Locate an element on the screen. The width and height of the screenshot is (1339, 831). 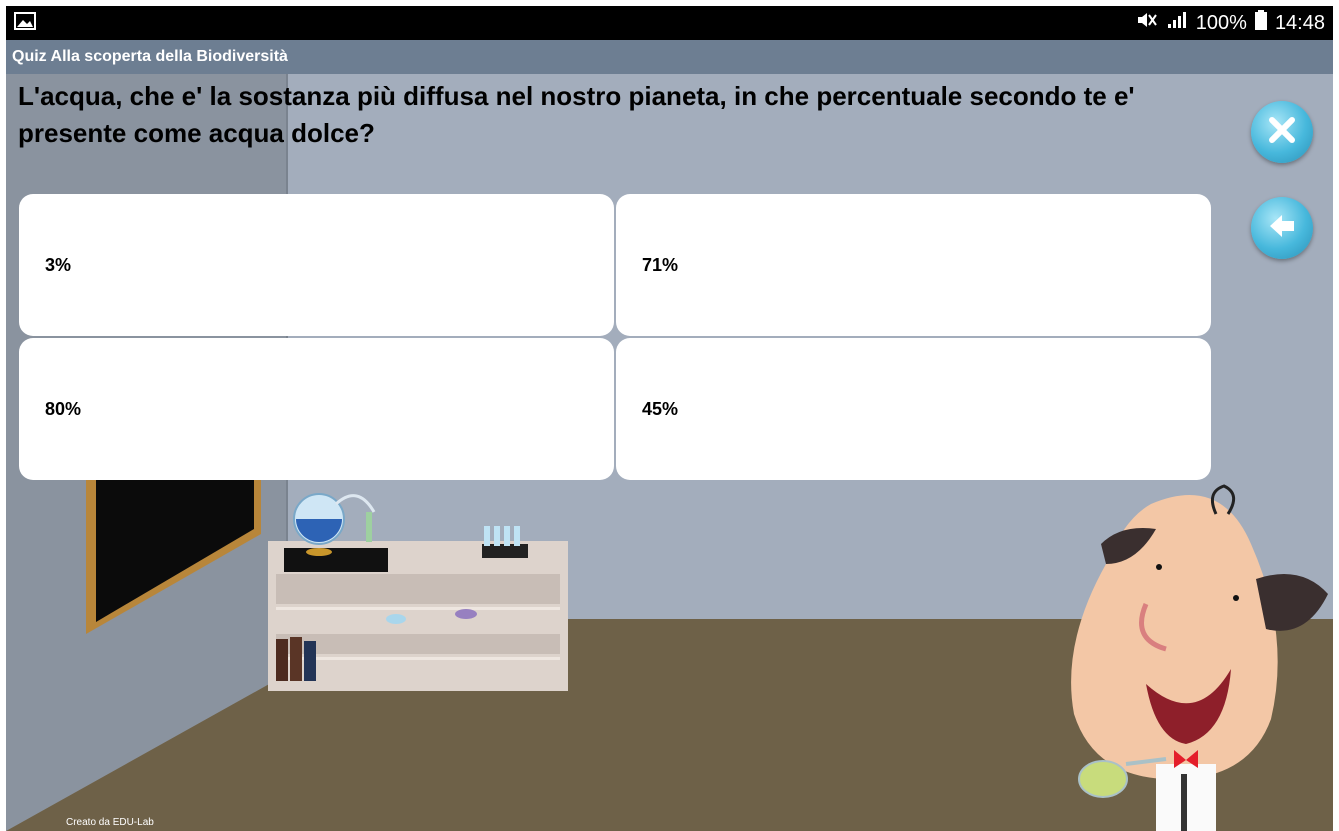
app-title-bar: Quiz Alla scoperta della Biodiversità is located at coordinates (669, 57).